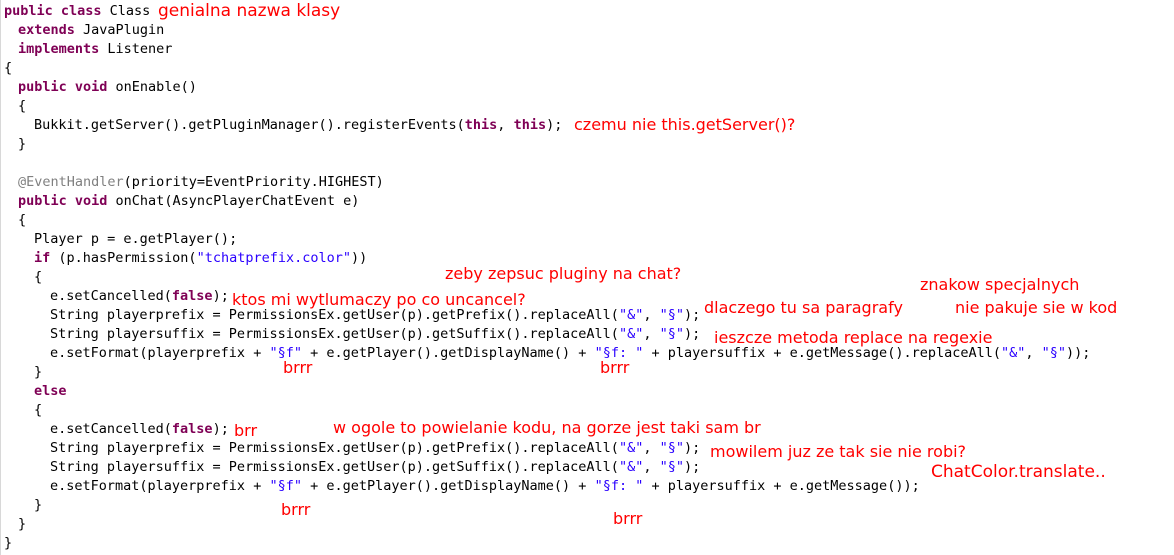  Describe the element at coordinates (781, 486) in the screenshot. I see `code-token-plain: + playersuffix + e.getMessage());` at that location.